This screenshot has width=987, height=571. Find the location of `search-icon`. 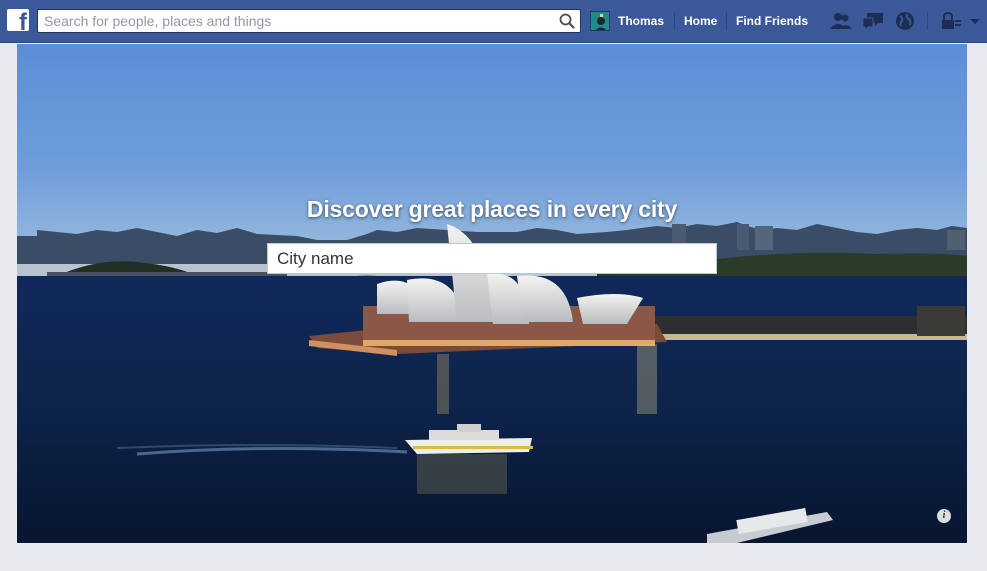

search-icon is located at coordinates (567, 21).